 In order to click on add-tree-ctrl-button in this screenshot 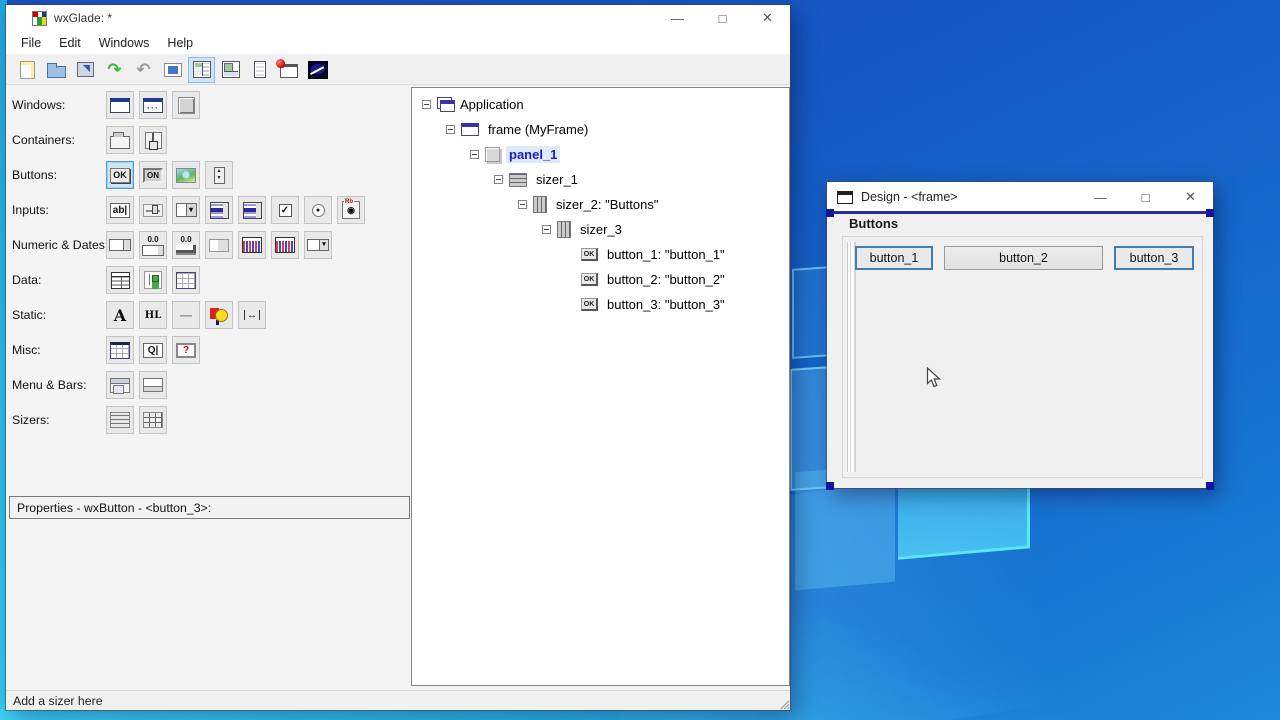, I will do `click(153, 280)`.